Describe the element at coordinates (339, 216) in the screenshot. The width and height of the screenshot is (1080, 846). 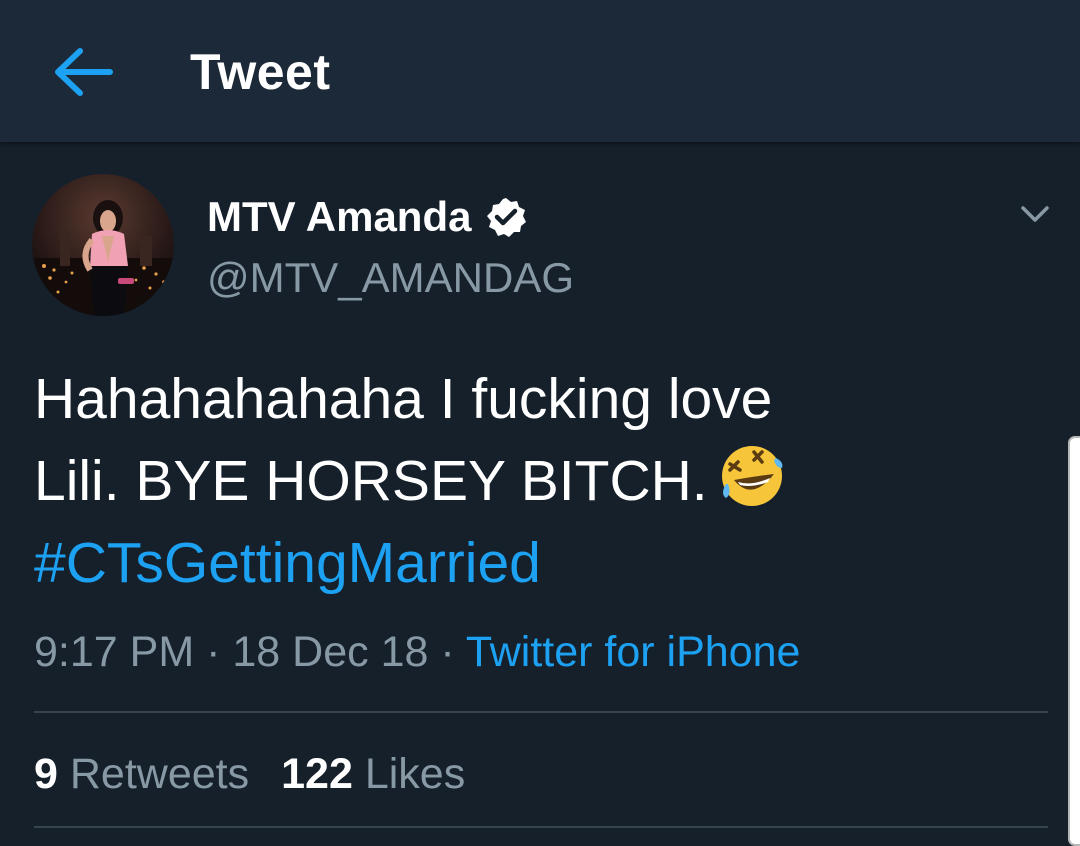
I see `author-display-name: MTV Amanda` at that location.